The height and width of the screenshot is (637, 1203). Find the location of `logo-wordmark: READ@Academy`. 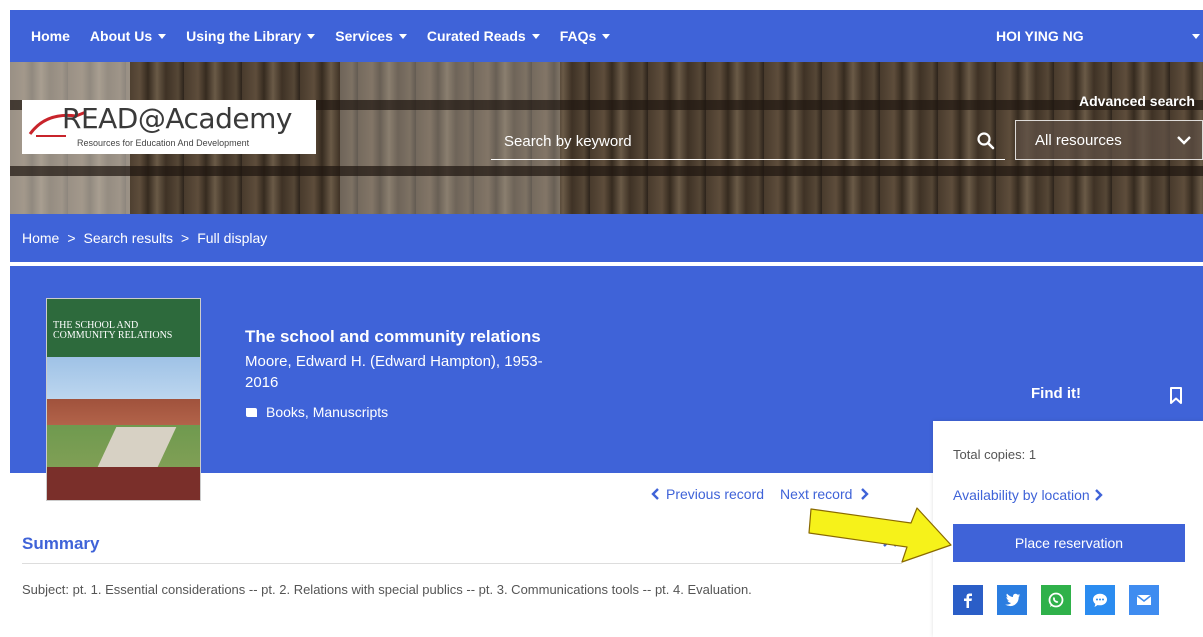

logo-wordmark: READ@Academy is located at coordinates (177, 118).